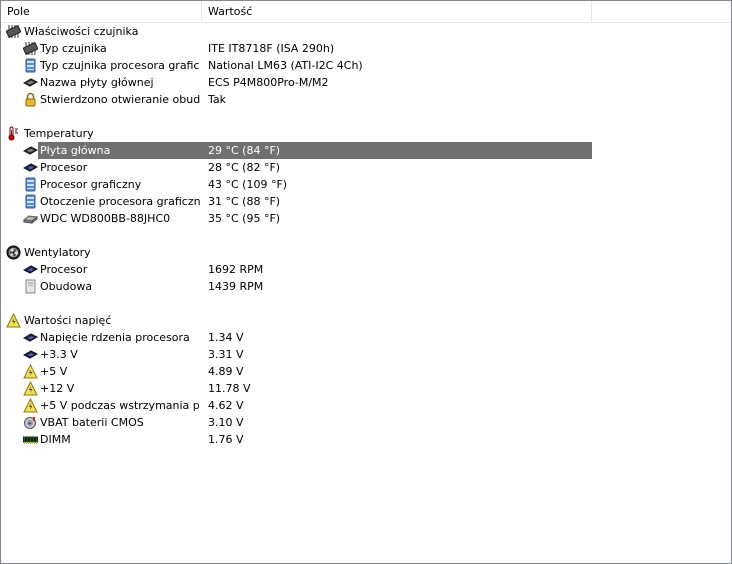  What do you see at coordinates (244, 167) in the screenshot?
I see `field-value: 28 °C (82 °F)` at bounding box center [244, 167].